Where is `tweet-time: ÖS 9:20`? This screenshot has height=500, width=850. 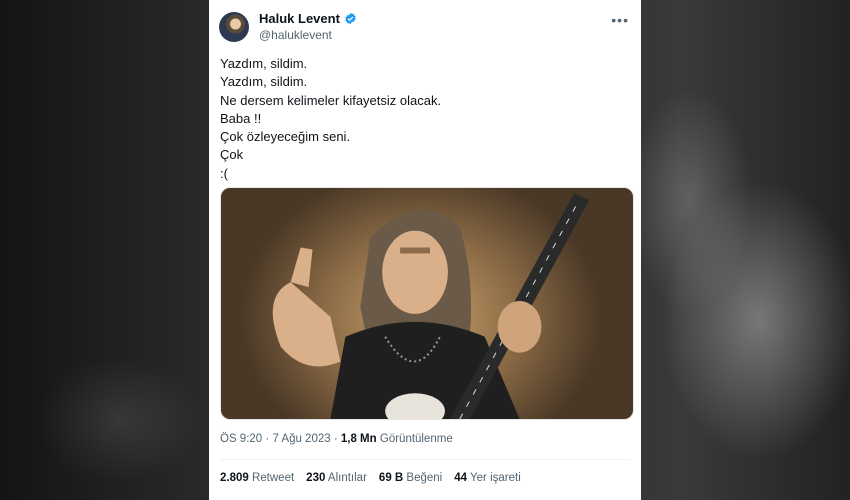
tweet-time: ÖS 9:20 is located at coordinates (241, 439).